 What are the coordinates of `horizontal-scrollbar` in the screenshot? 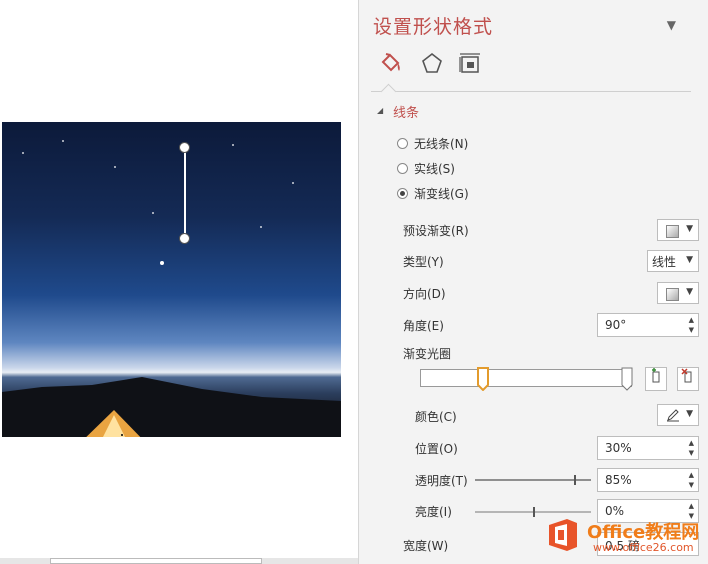 It's located at (179, 561).